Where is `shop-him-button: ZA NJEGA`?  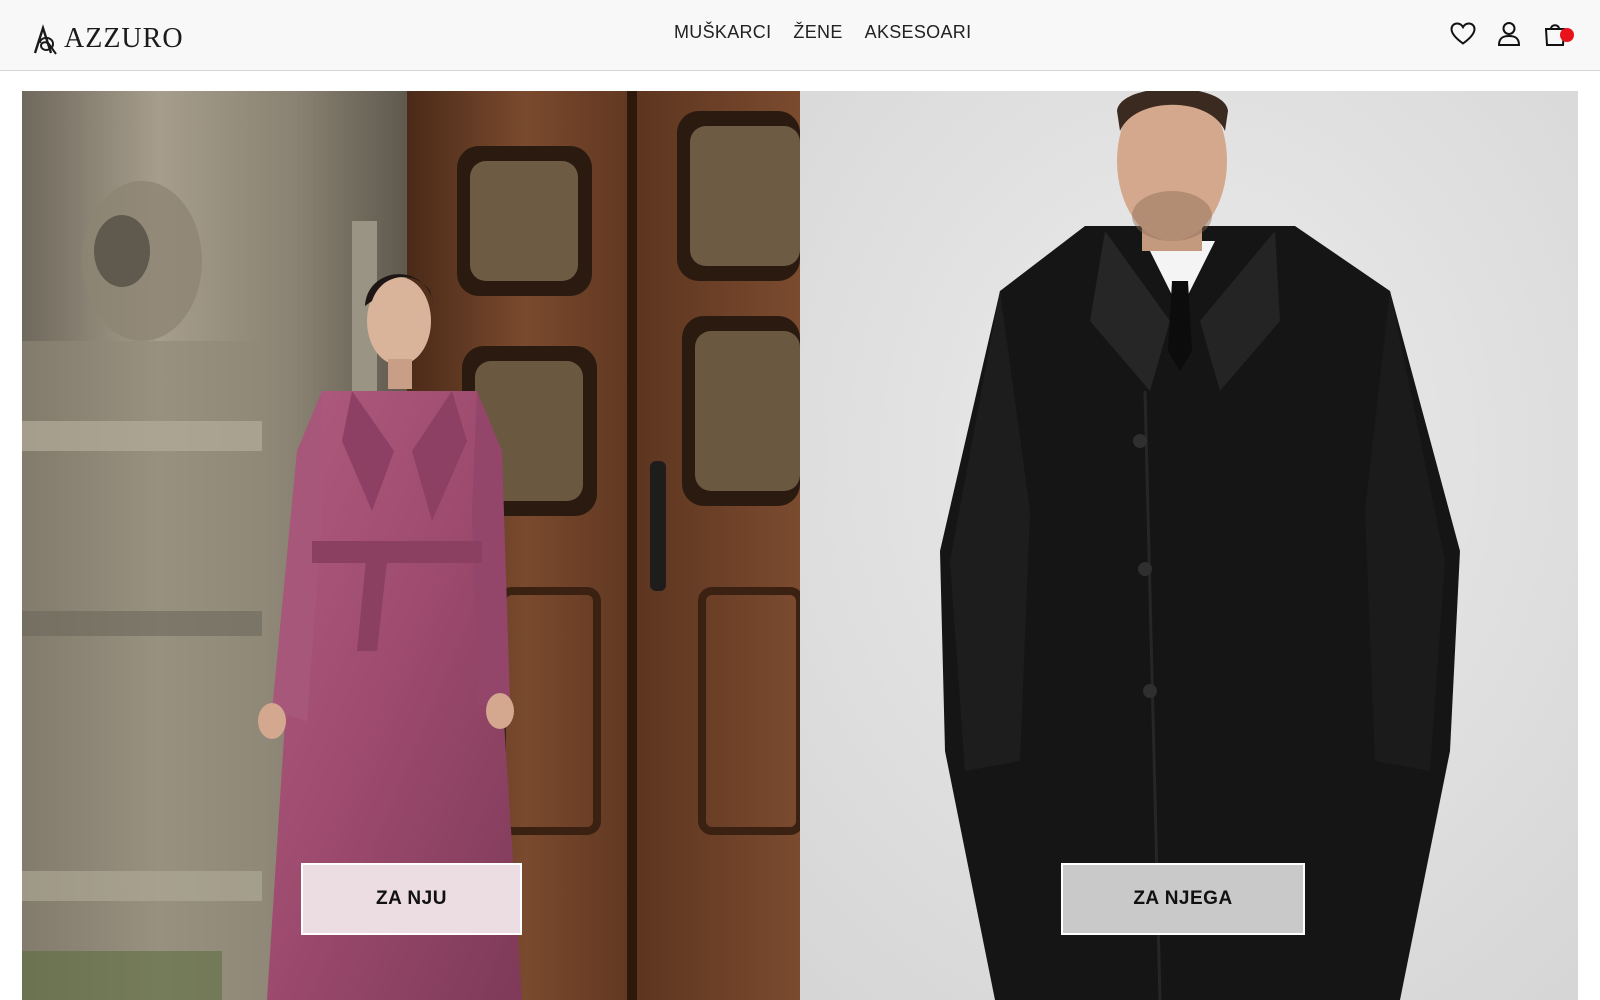
shop-him-button: ZA NJEGA is located at coordinates (1183, 899).